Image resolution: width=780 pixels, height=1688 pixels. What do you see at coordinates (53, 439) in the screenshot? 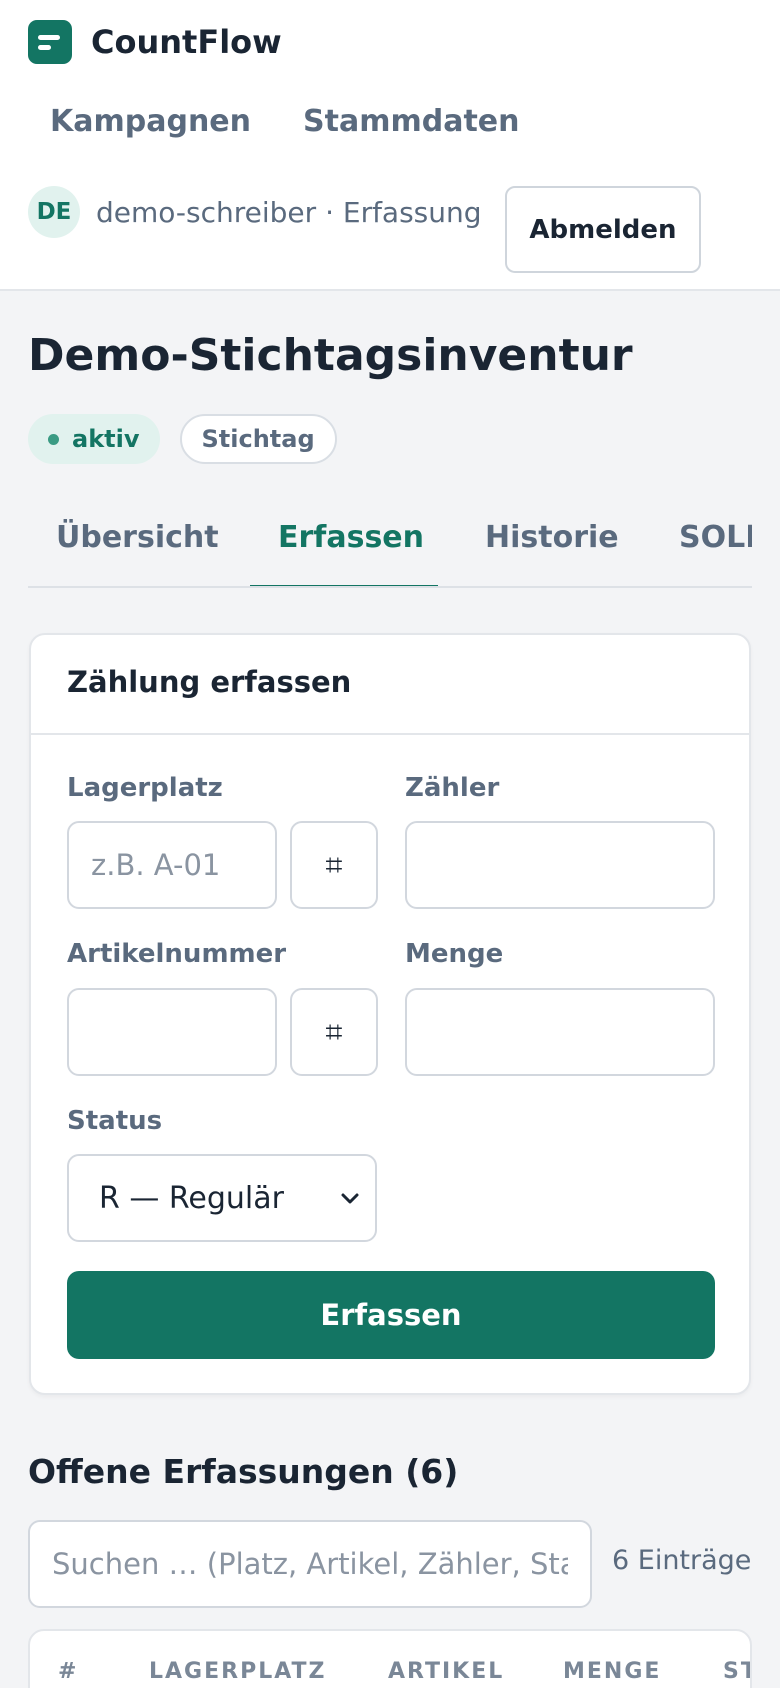
I see `status-dot-icon` at bounding box center [53, 439].